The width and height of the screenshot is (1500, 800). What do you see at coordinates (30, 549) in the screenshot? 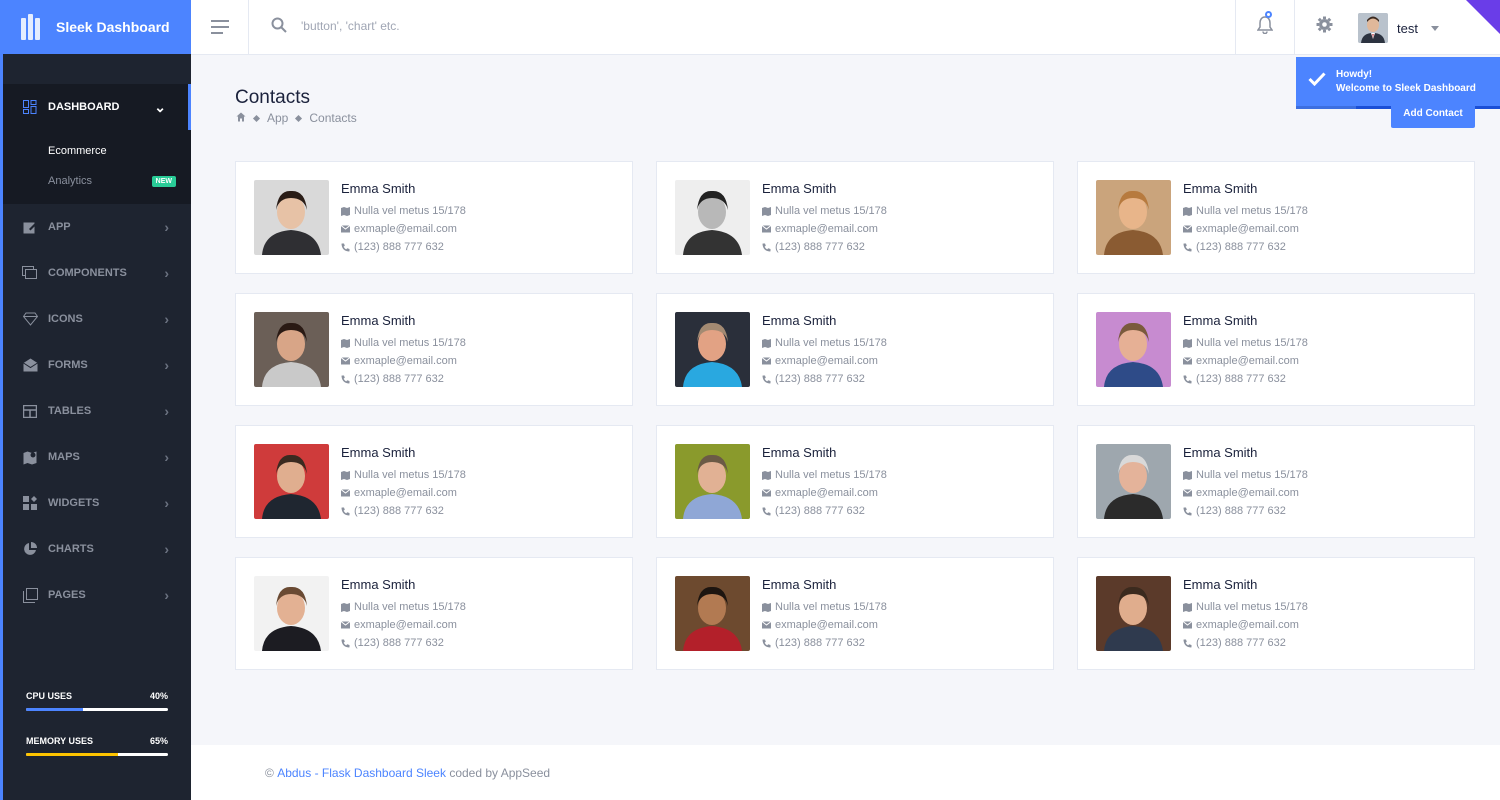
I see `chart-pie-icon` at bounding box center [30, 549].